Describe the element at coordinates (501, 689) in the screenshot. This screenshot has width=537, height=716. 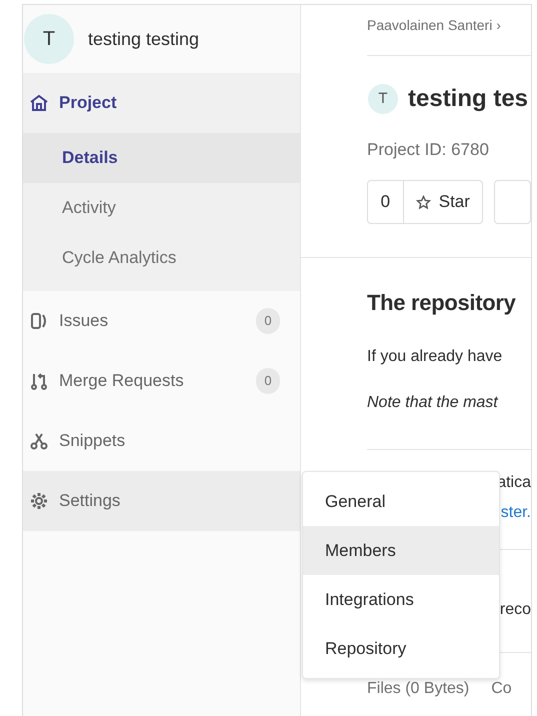
I see `footer-text: Co` at that location.